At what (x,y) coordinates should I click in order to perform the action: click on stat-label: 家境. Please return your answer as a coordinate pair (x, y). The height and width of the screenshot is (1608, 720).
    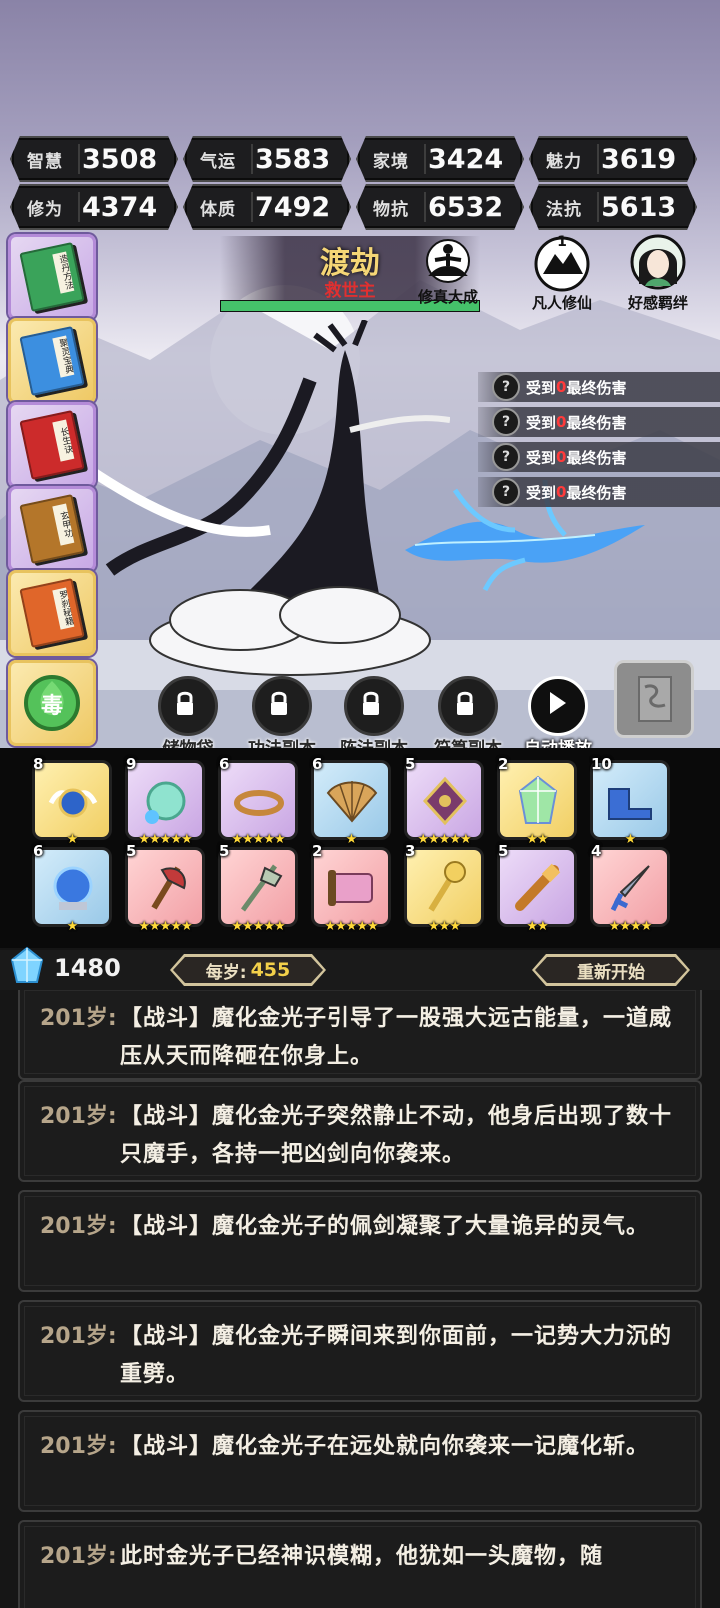
    Looking at the image, I should click on (391, 161).